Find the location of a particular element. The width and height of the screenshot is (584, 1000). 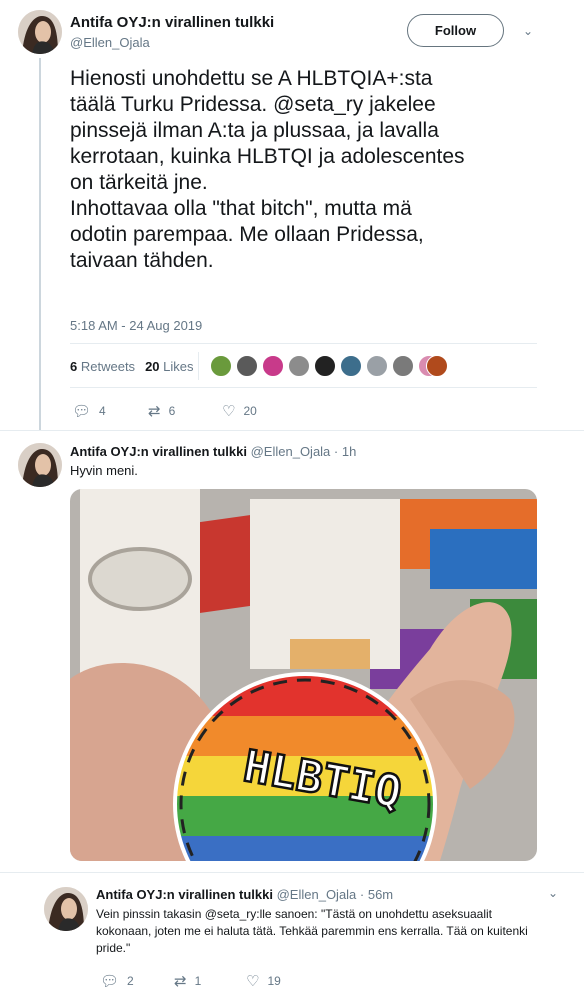

retweet-action: ⇄ 6 is located at coordinates (161, 411).